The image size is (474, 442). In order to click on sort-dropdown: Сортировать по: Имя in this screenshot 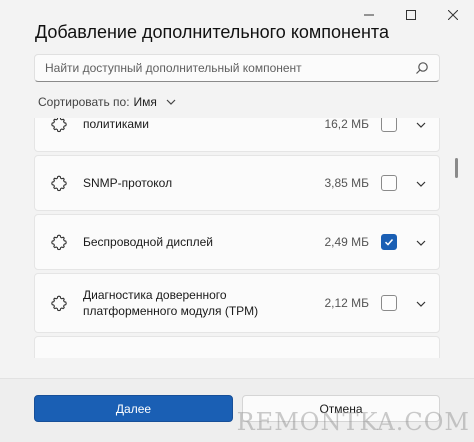, I will do `click(107, 102)`.